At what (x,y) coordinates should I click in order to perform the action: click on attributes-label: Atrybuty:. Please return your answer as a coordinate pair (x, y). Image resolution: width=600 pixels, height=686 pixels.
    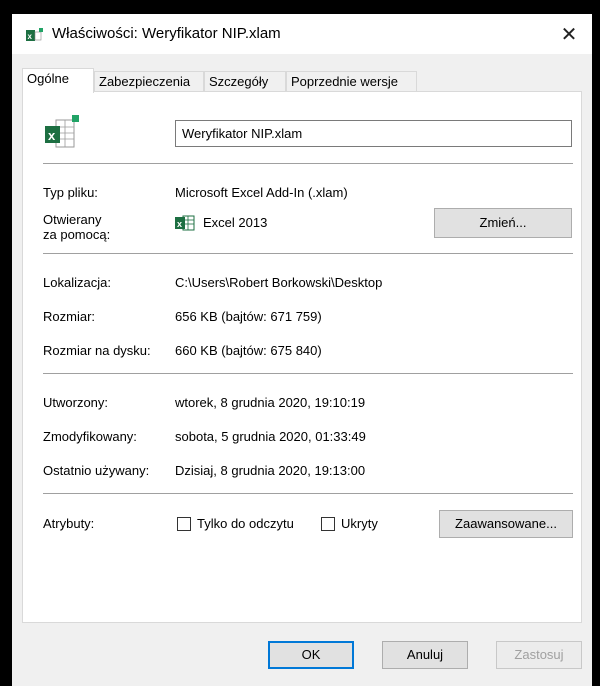
    Looking at the image, I should click on (69, 523).